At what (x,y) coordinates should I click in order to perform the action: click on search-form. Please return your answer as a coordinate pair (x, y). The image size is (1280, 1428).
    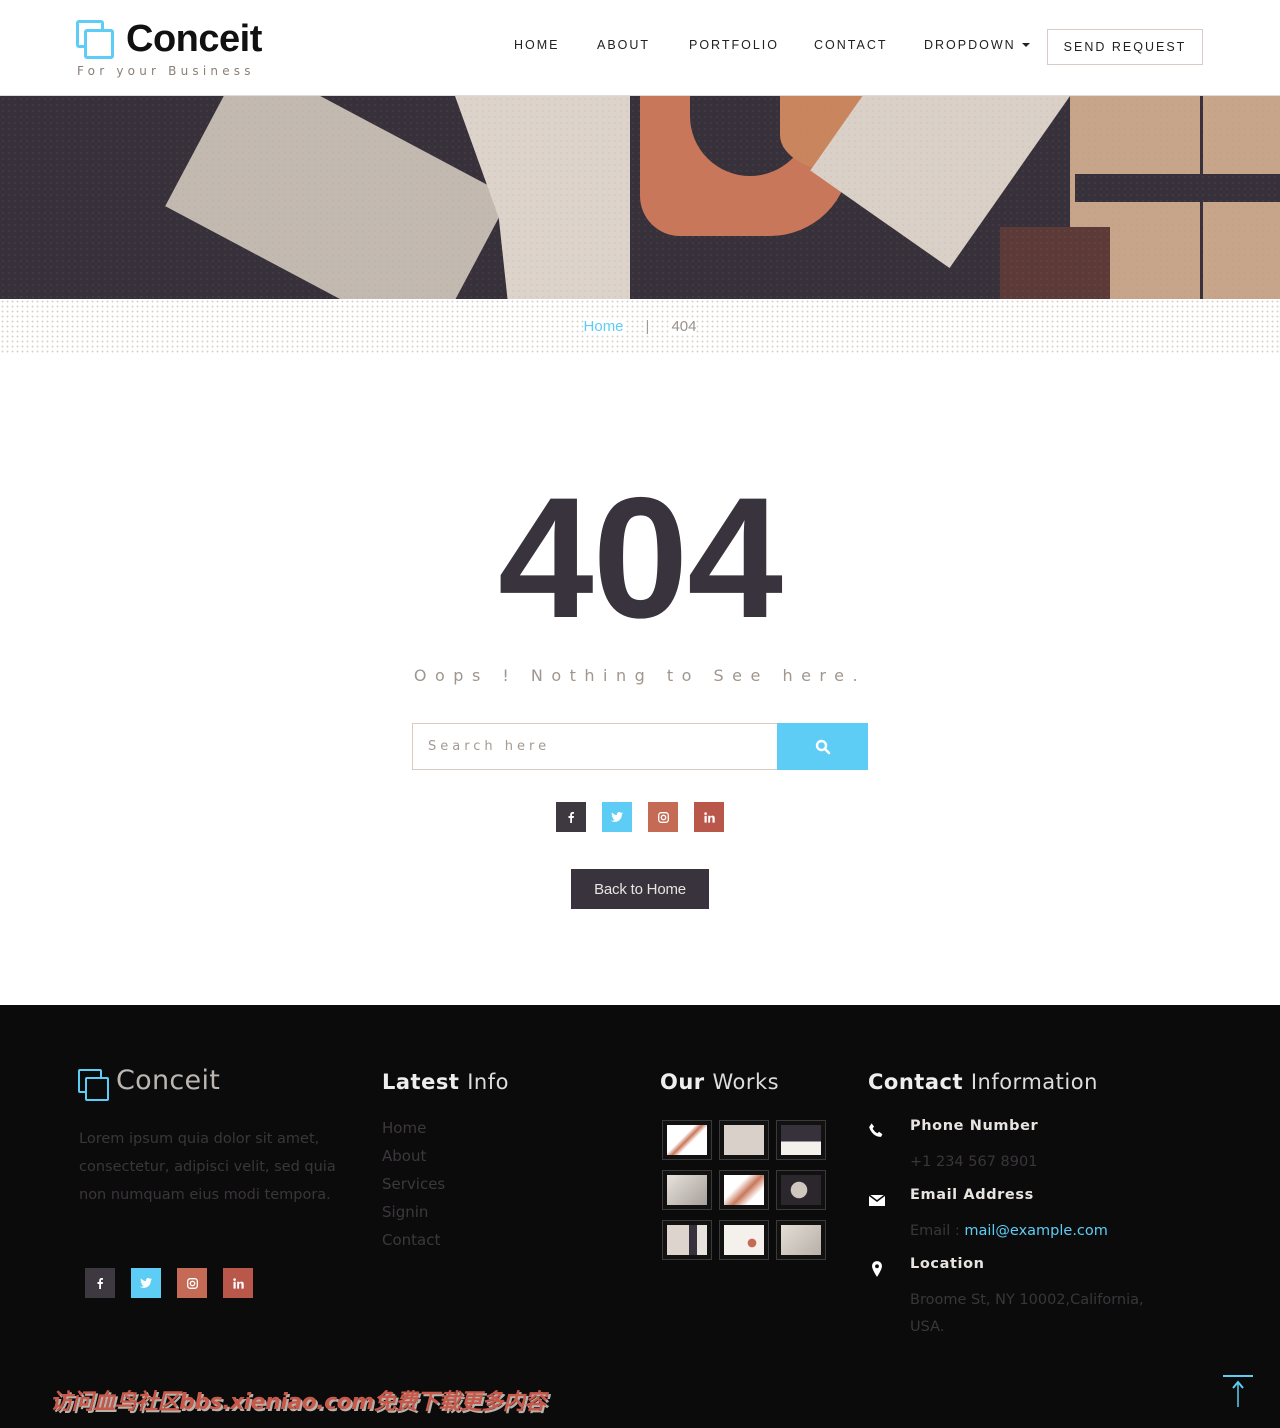
    Looking at the image, I should click on (640, 746).